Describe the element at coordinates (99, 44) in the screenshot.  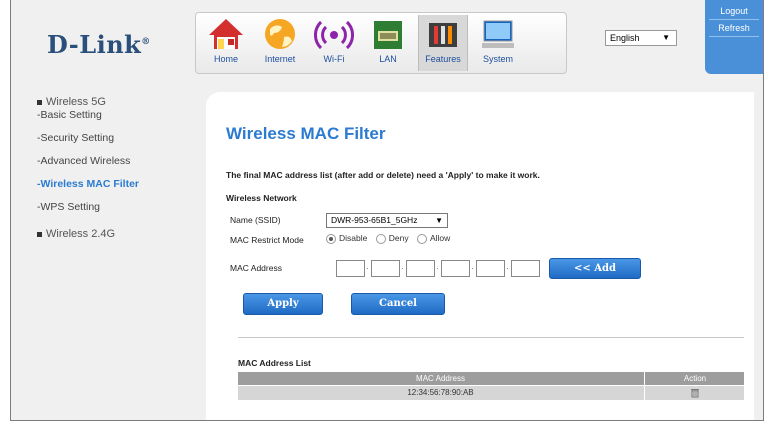
I see `dlink-logo: D-Link®` at that location.